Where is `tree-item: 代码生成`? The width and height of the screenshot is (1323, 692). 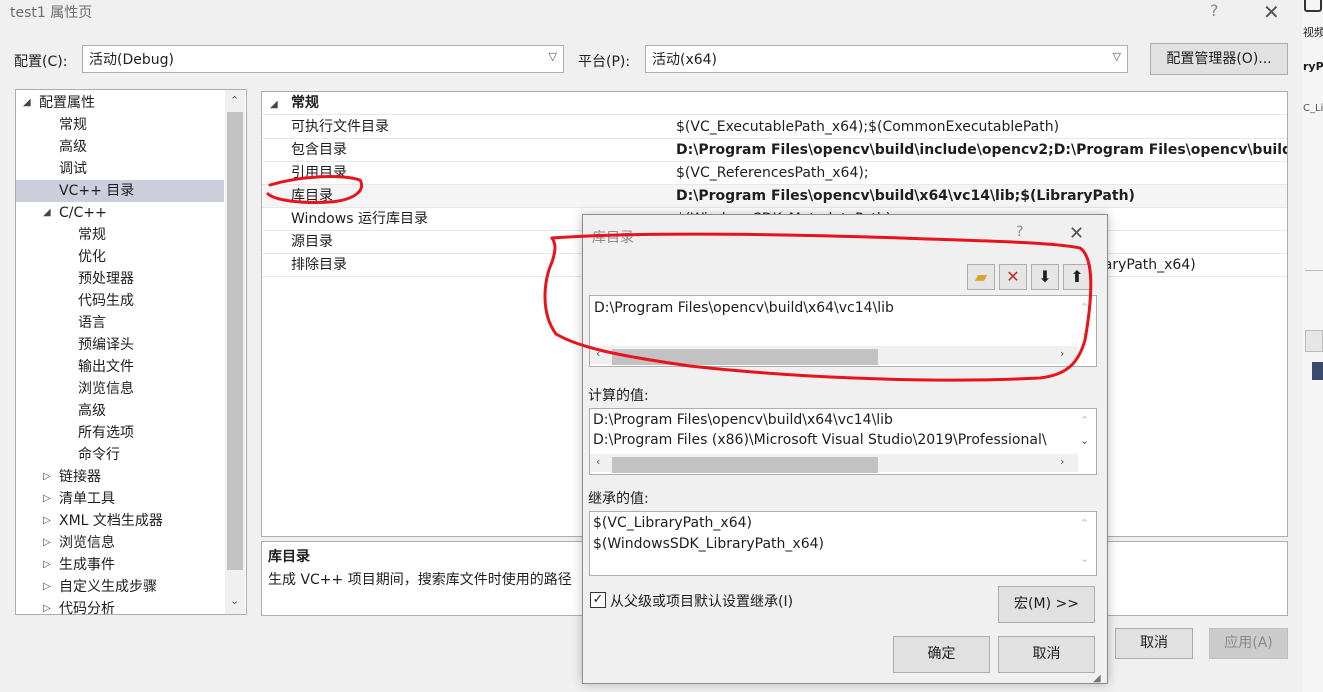
tree-item: 代码生成 is located at coordinates (120, 301).